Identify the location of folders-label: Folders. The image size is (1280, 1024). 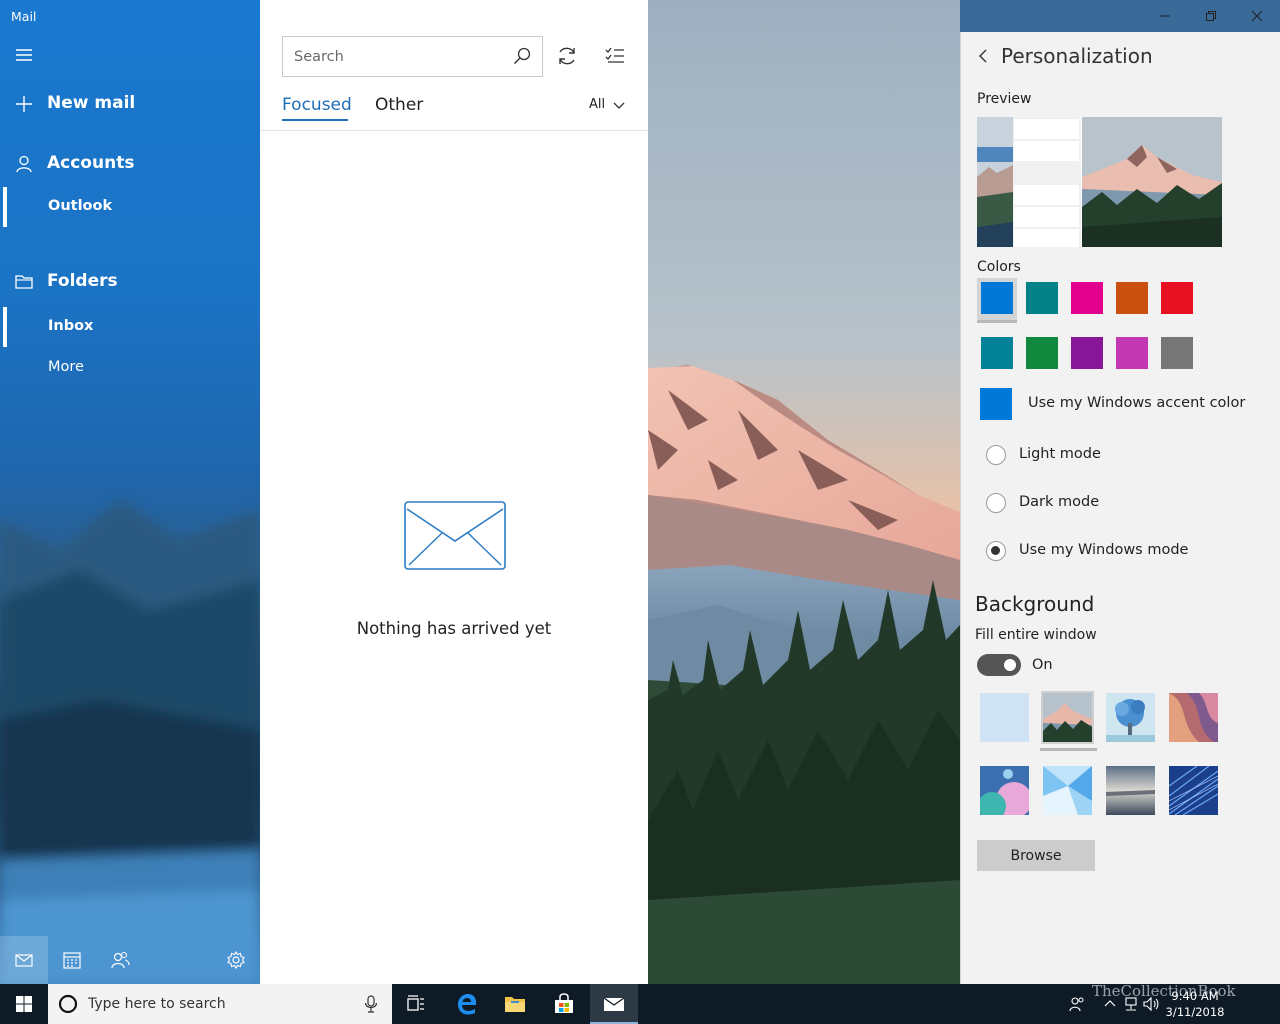
(82, 281).